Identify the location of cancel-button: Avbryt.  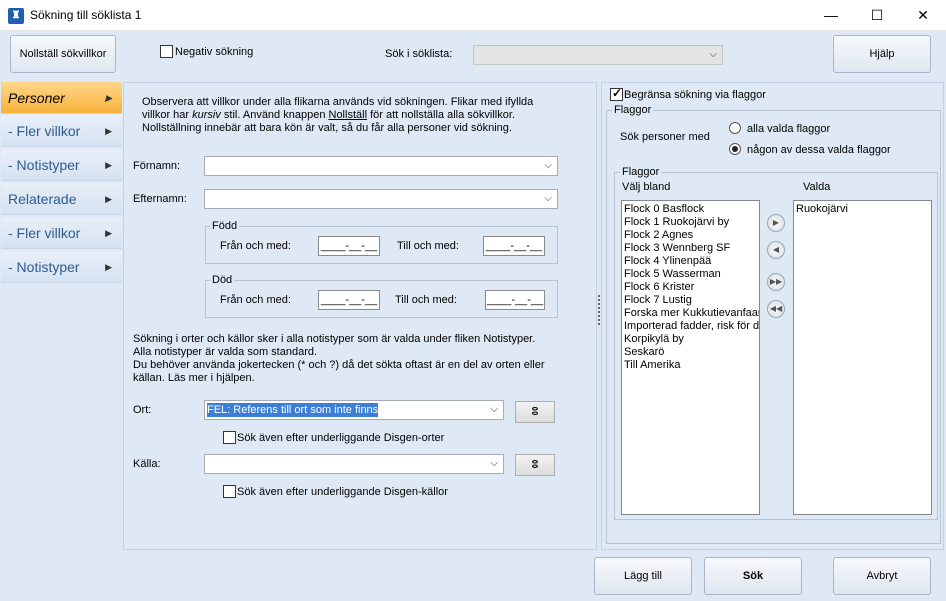
(882, 576).